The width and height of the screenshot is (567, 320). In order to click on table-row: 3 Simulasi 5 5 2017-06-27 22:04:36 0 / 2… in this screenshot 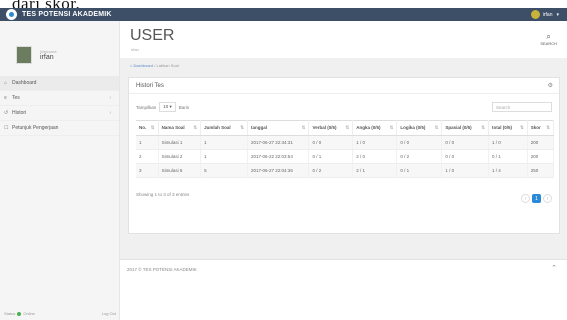, I will do `click(345, 170)`.